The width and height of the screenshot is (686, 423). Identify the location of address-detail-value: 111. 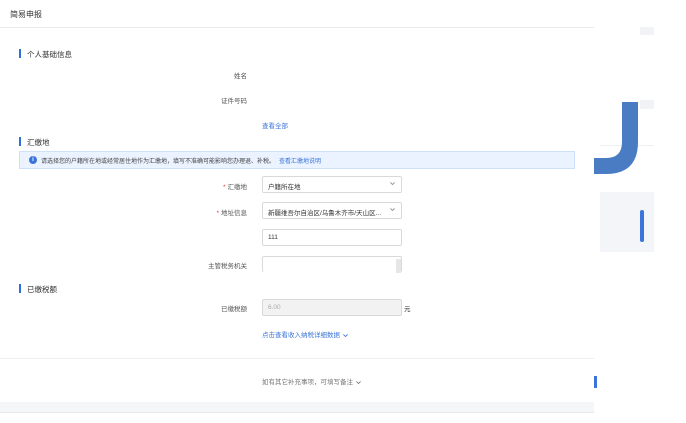
(273, 237).